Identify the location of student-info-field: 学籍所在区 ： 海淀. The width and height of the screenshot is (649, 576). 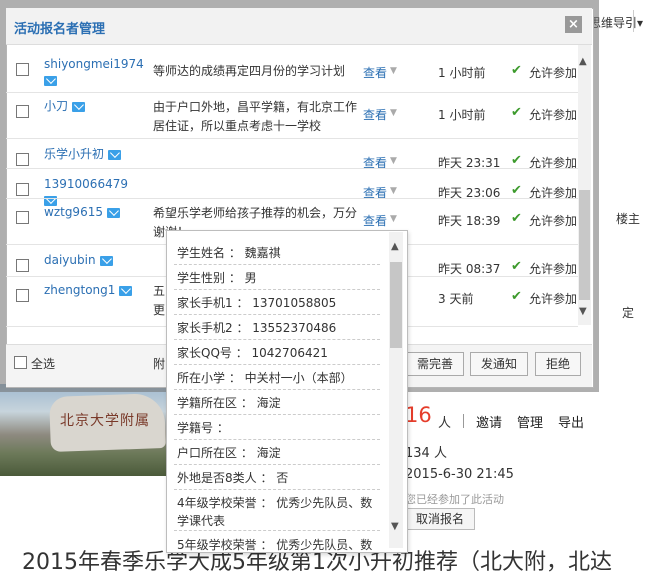
(229, 403).